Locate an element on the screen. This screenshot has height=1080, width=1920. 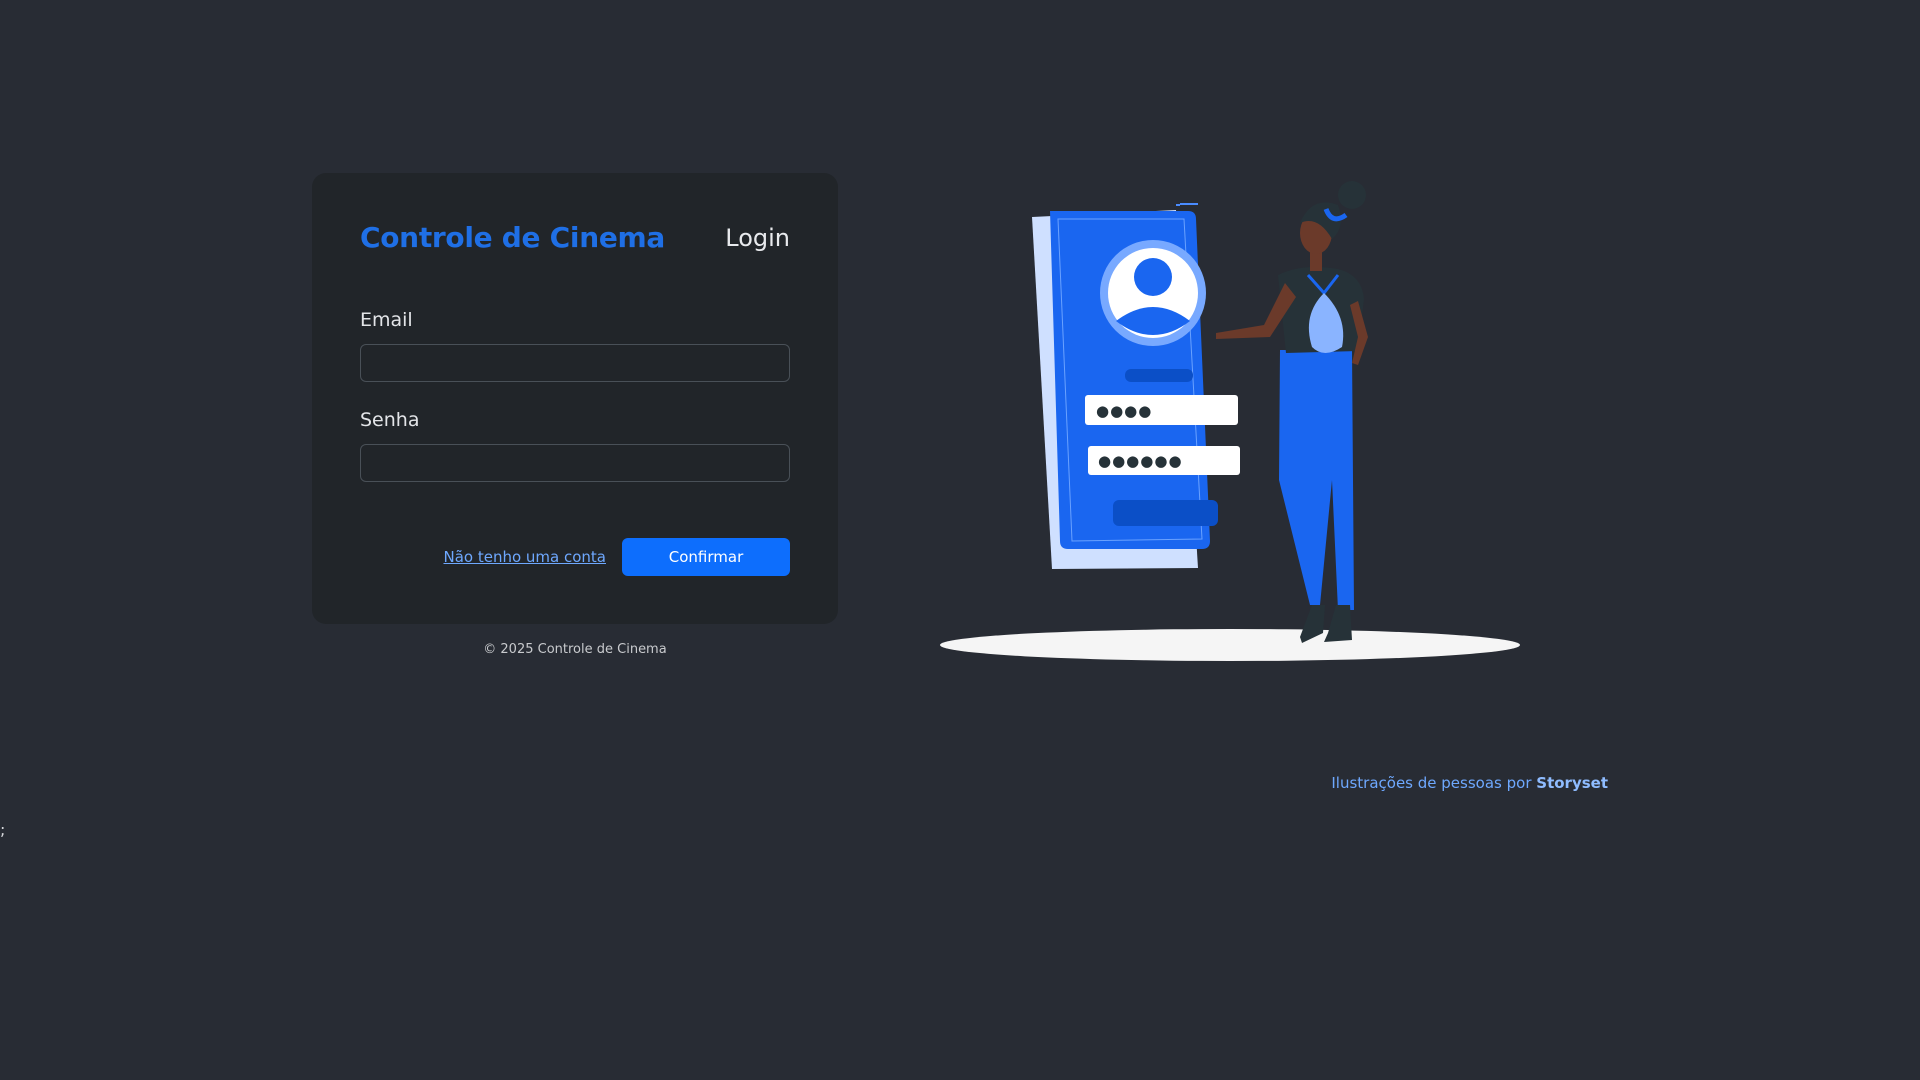
ground-shadow is located at coordinates (1230, 645).